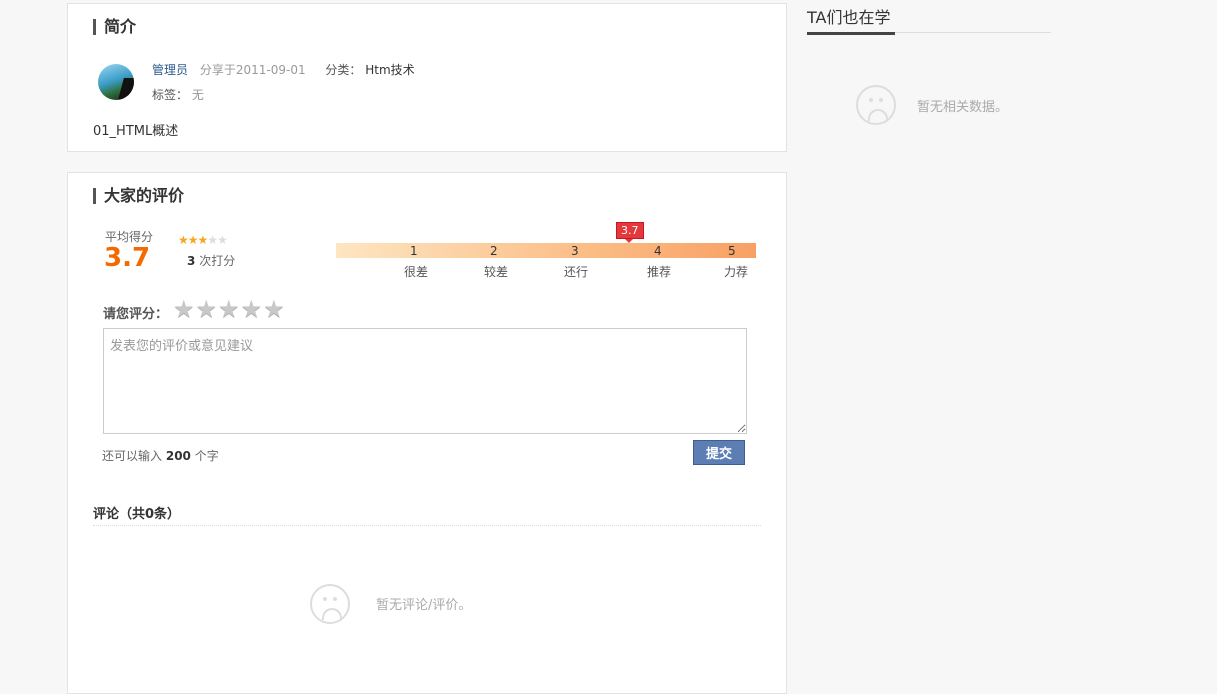 This screenshot has height=694, width=1217. Describe the element at coordinates (178, 456) in the screenshot. I see `remaining-number: 200` at that location.